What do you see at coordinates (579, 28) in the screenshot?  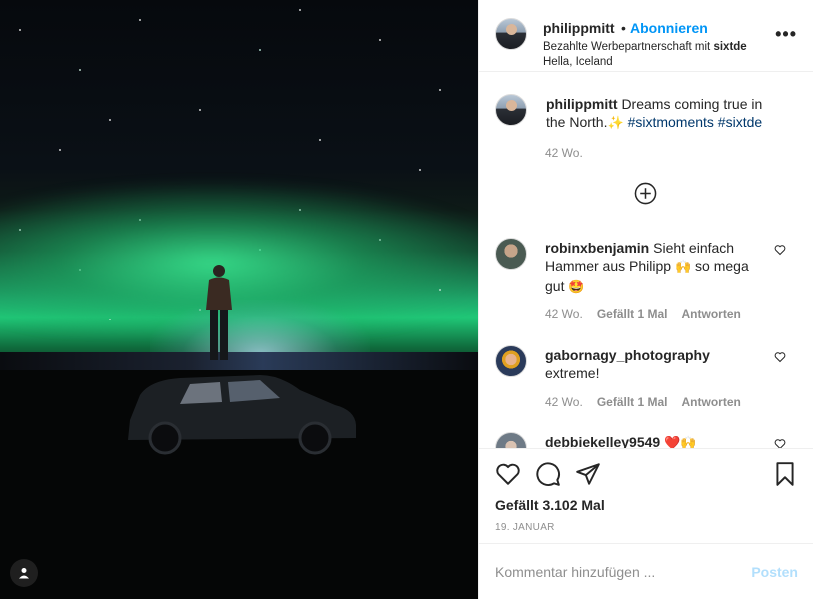 I see `author-username: philippmitt` at bounding box center [579, 28].